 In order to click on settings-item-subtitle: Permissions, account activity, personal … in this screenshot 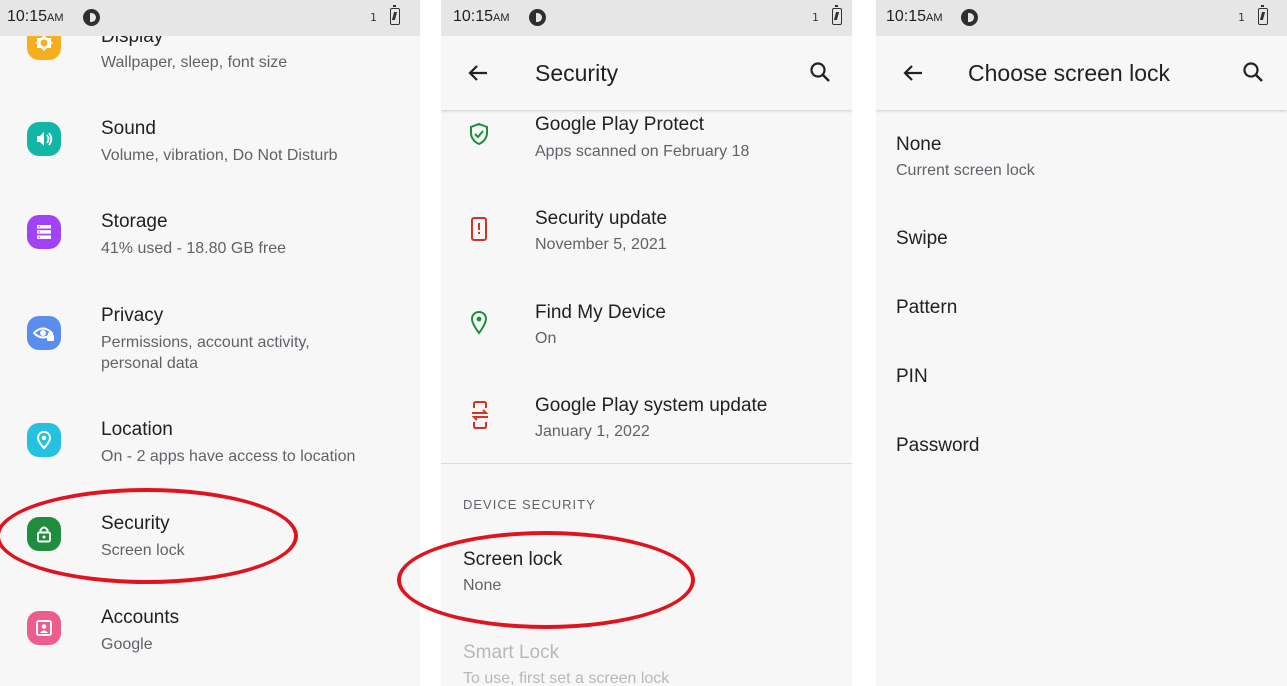, I will do `click(205, 353)`.